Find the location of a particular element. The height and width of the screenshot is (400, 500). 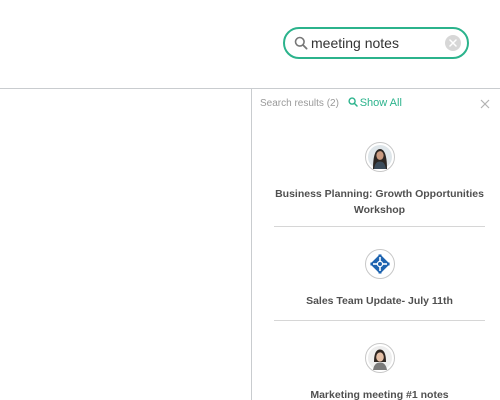

results-header: Search results (2) Show All is located at coordinates (331, 104).